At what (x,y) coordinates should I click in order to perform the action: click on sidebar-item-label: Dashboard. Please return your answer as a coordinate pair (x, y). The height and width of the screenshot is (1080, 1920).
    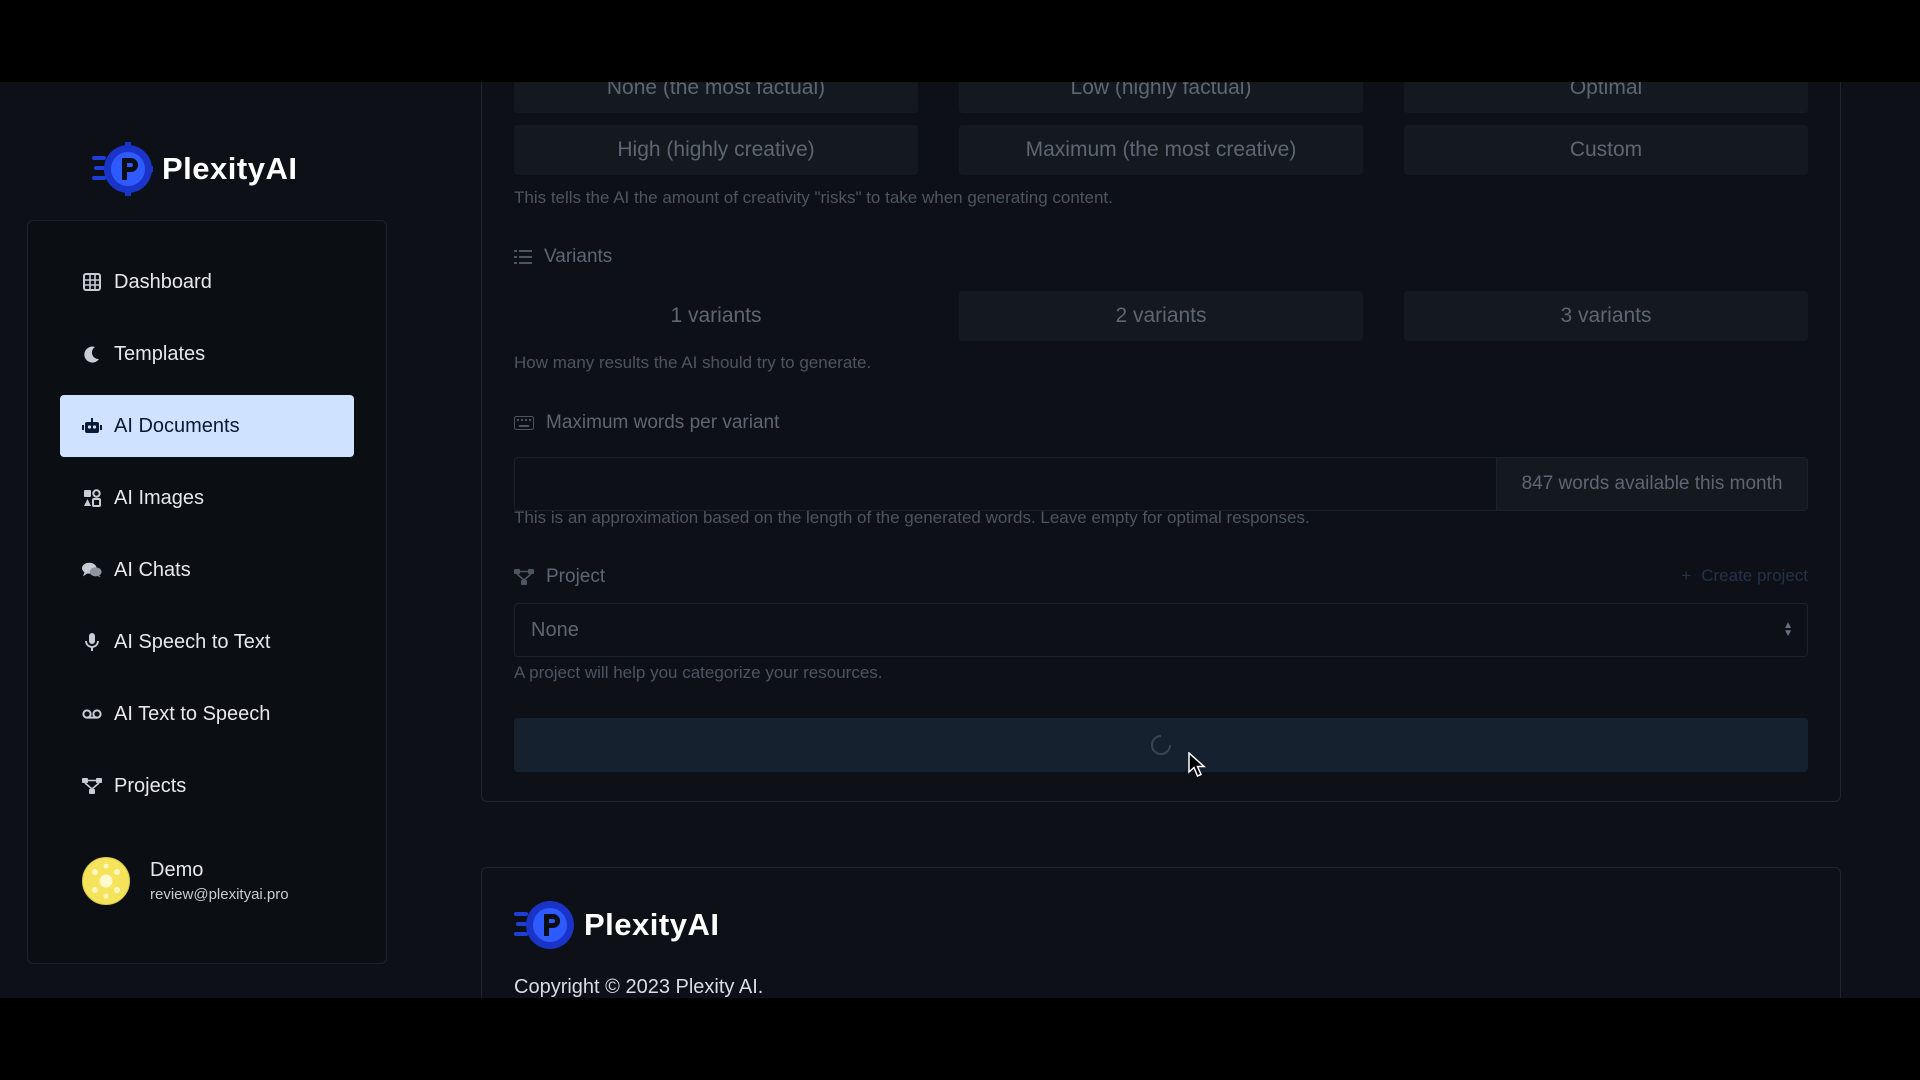
    Looking at the image, I should click on (163, 281).